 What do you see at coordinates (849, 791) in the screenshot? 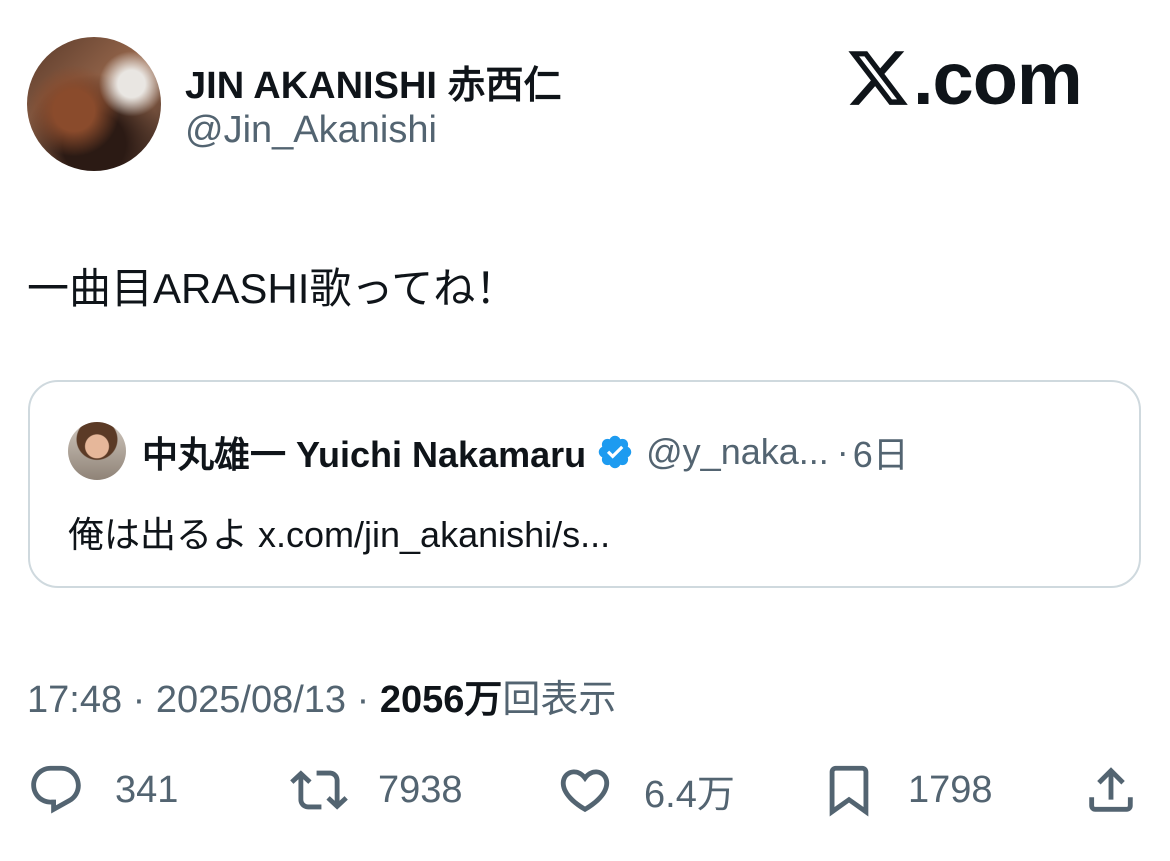
I see `bookmark-icon` at bounding box center [849, 791].